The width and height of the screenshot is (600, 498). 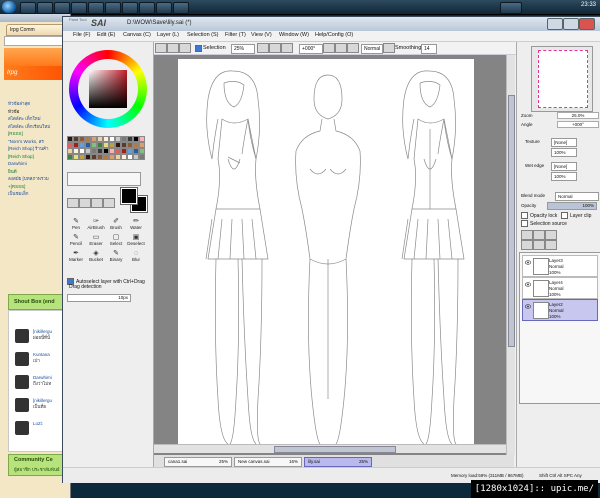 What do you see at coordinates (311, 49) in the screenshot?
I see `rotation-field: +000°` at bounding box center [311, 49].